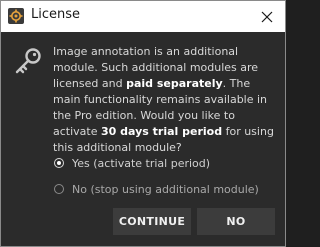  I want to click on no-button: NO, so click(236, 221).